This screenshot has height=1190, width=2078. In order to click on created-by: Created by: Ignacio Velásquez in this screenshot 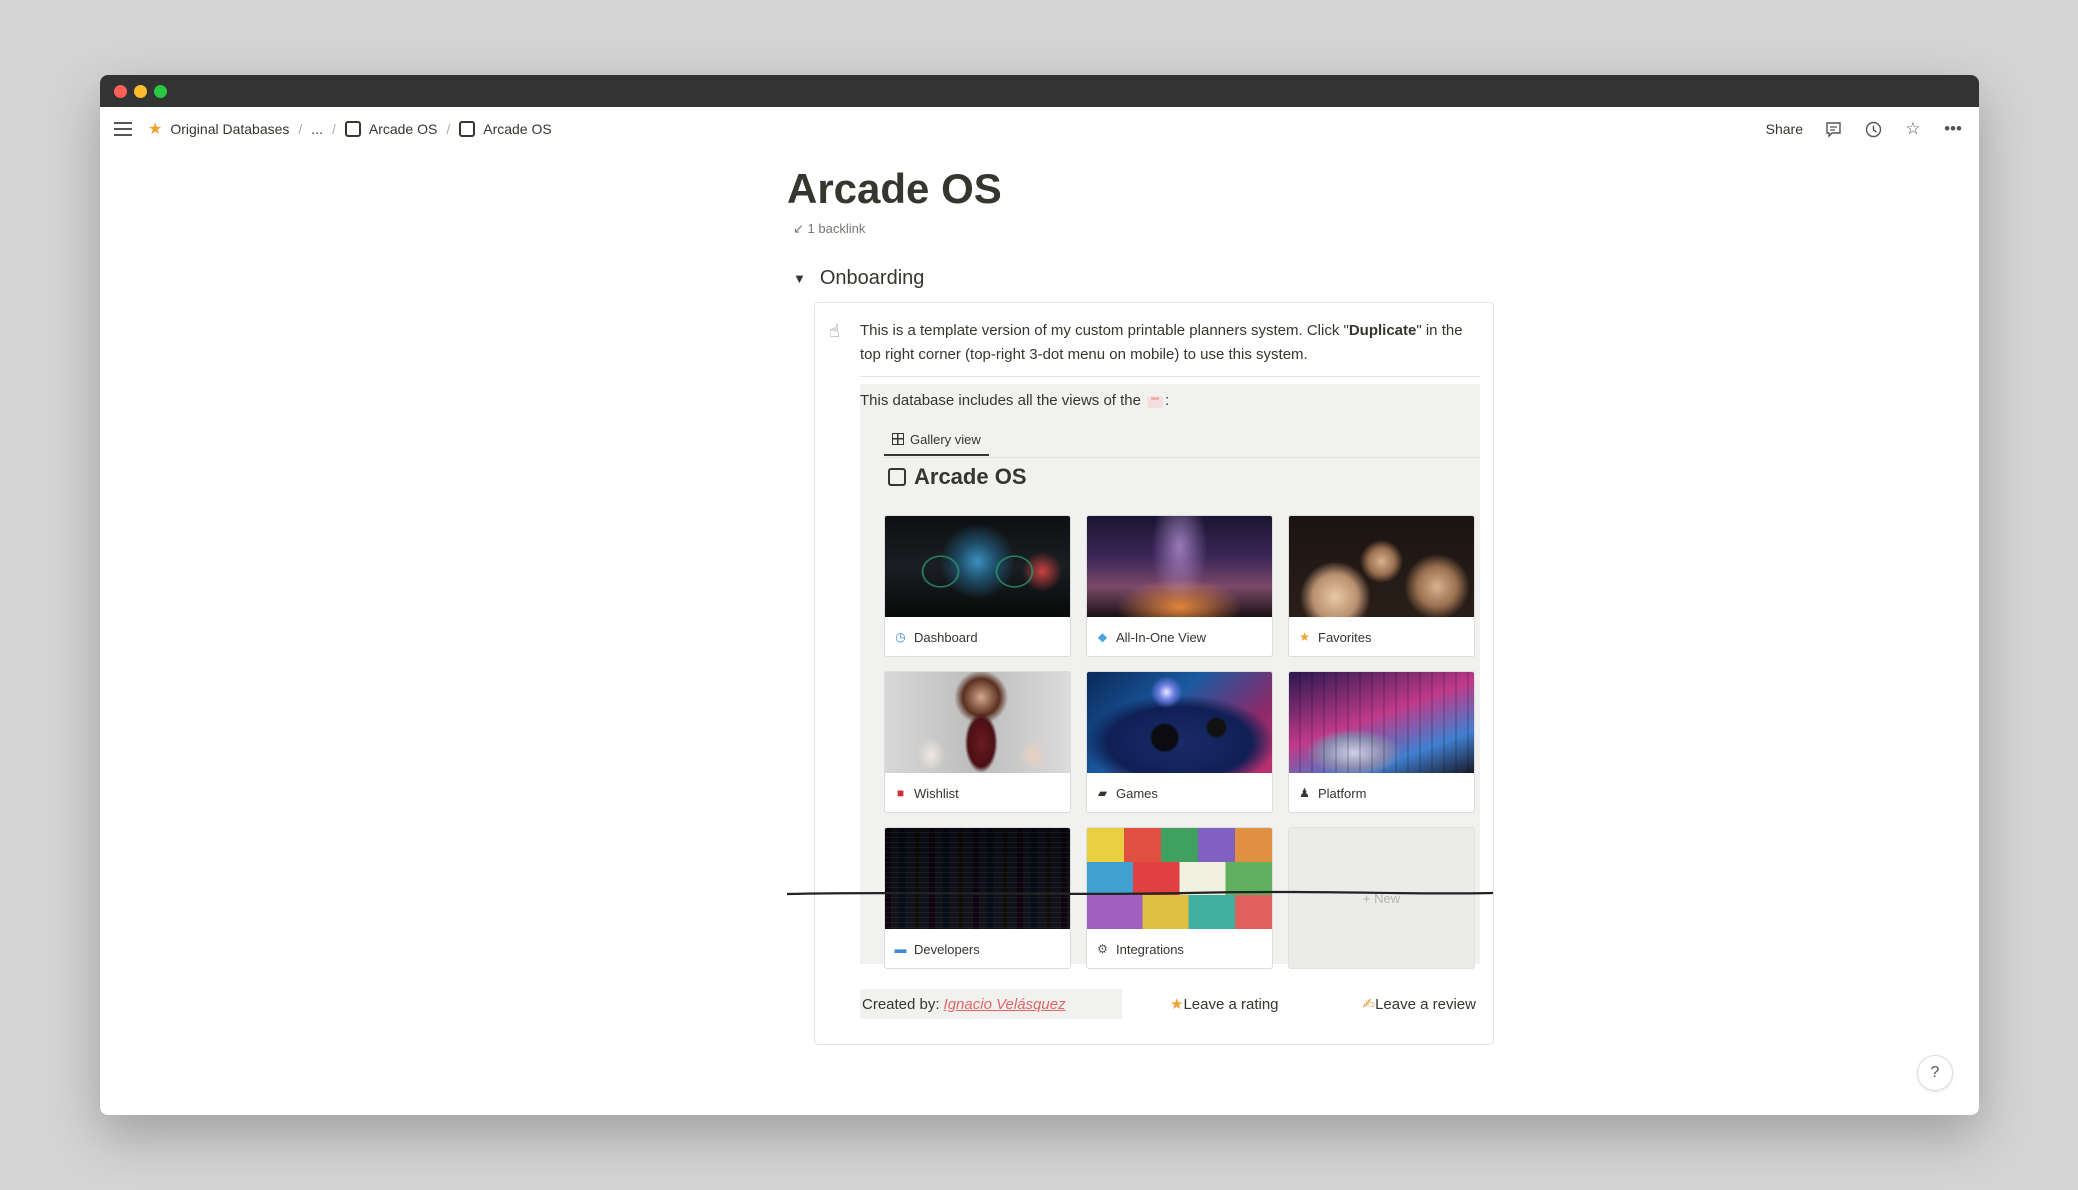, I will do `click(991, 1004)`.